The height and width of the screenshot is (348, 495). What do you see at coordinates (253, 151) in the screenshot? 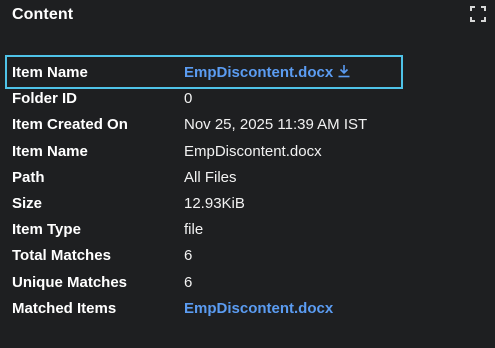
I see `row-value: EmpDiscontent.docx` at bounding box center [253, 151].